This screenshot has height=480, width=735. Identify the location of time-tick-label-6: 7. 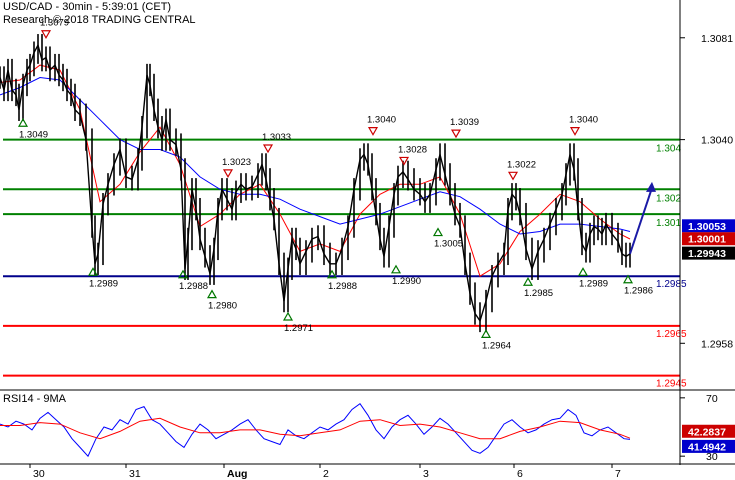
(618, 474).